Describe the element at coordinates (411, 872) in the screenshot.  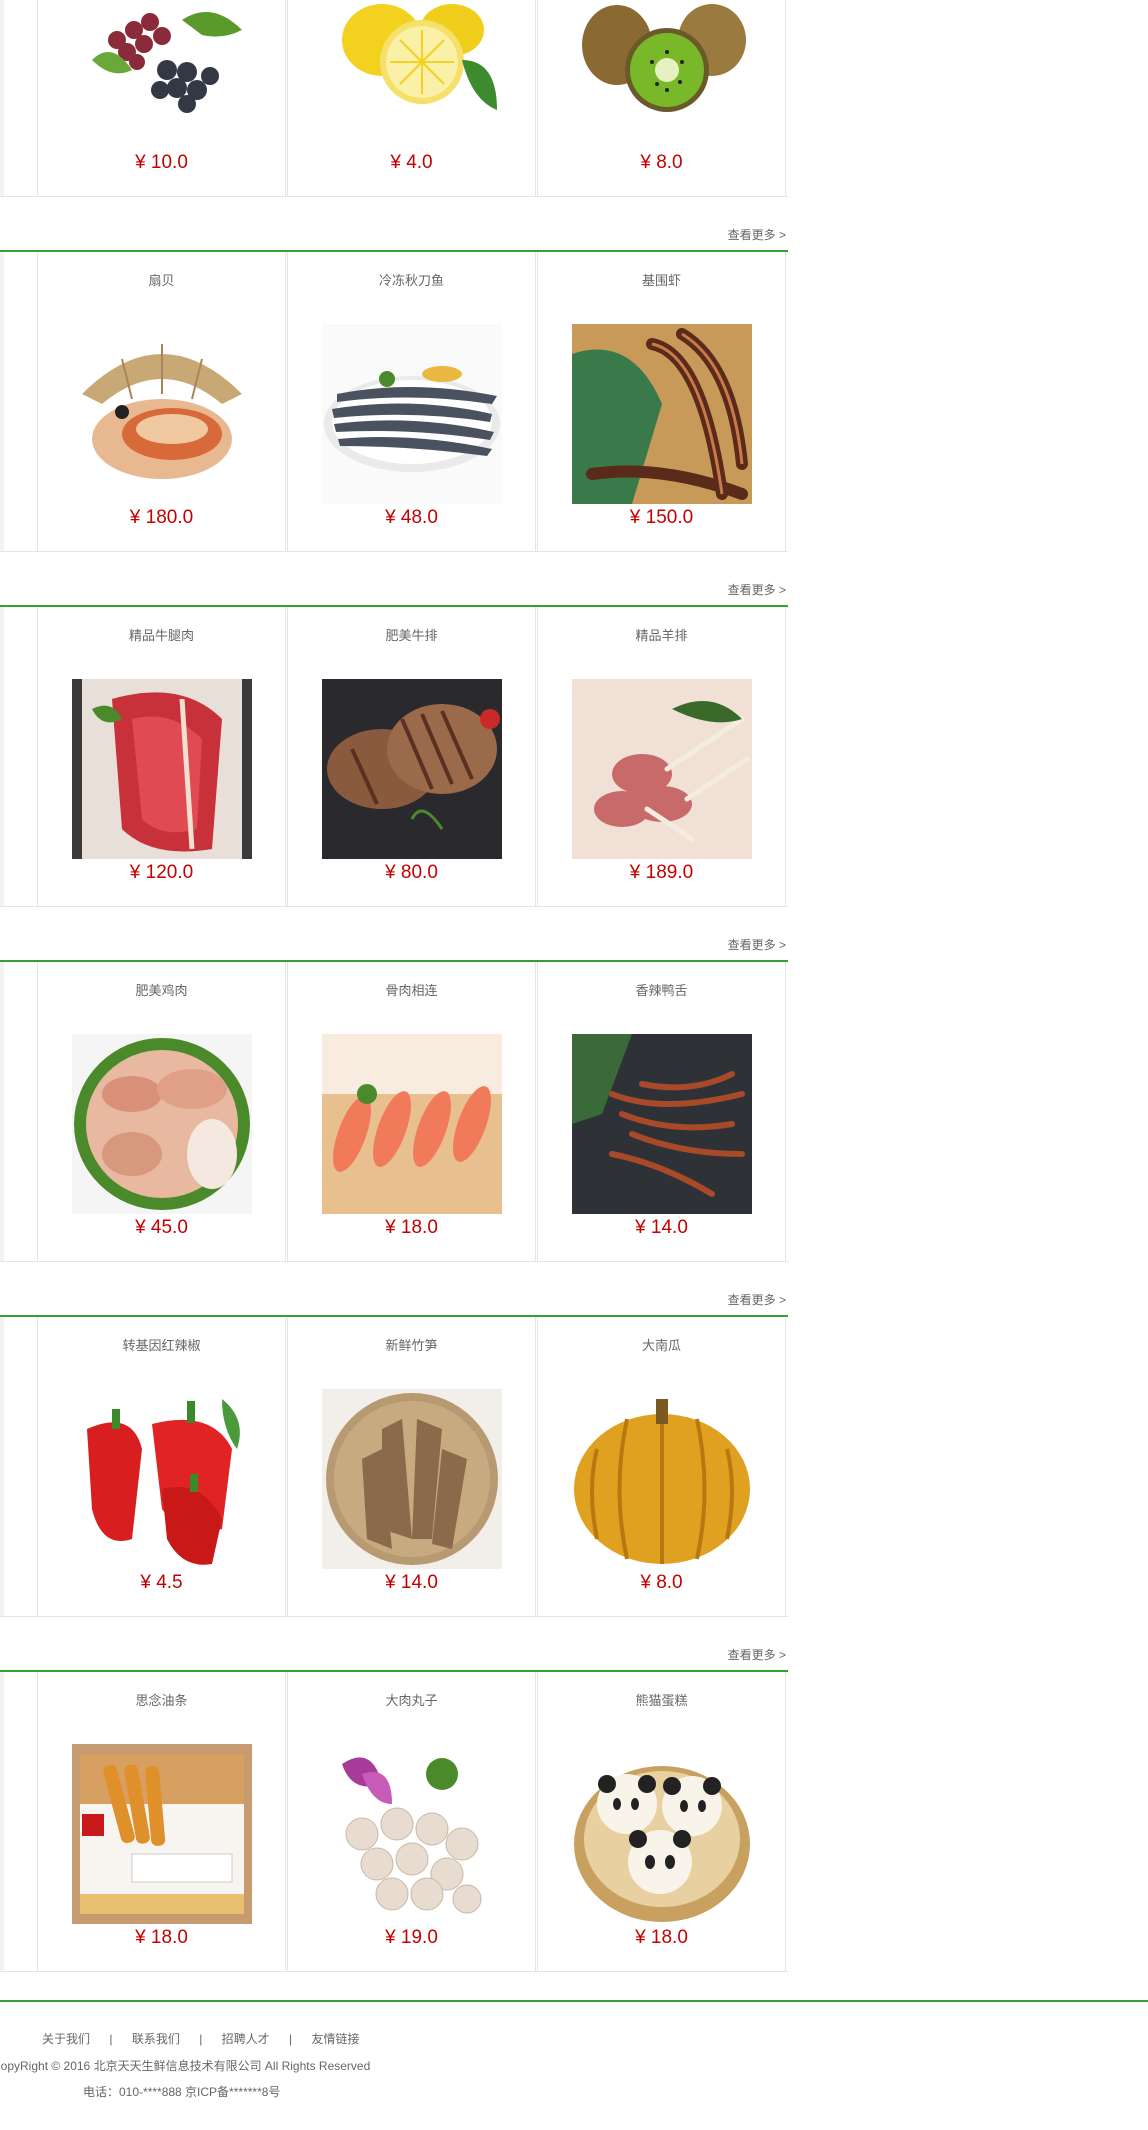
I see `product-price: ¥ 80.0` at that location.